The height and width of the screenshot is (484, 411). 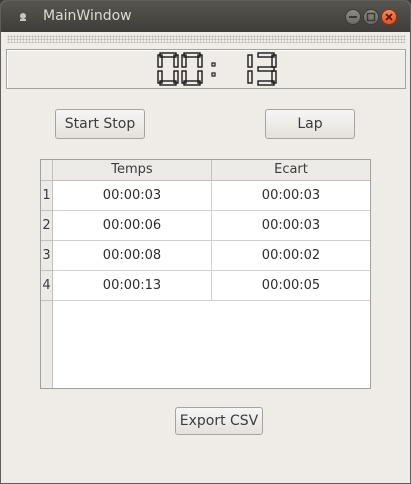 What do you see at coordinates (219, 421) in the screenshot?
I see `export-csv-button: Export CSV` at bounding box center [219, 421].